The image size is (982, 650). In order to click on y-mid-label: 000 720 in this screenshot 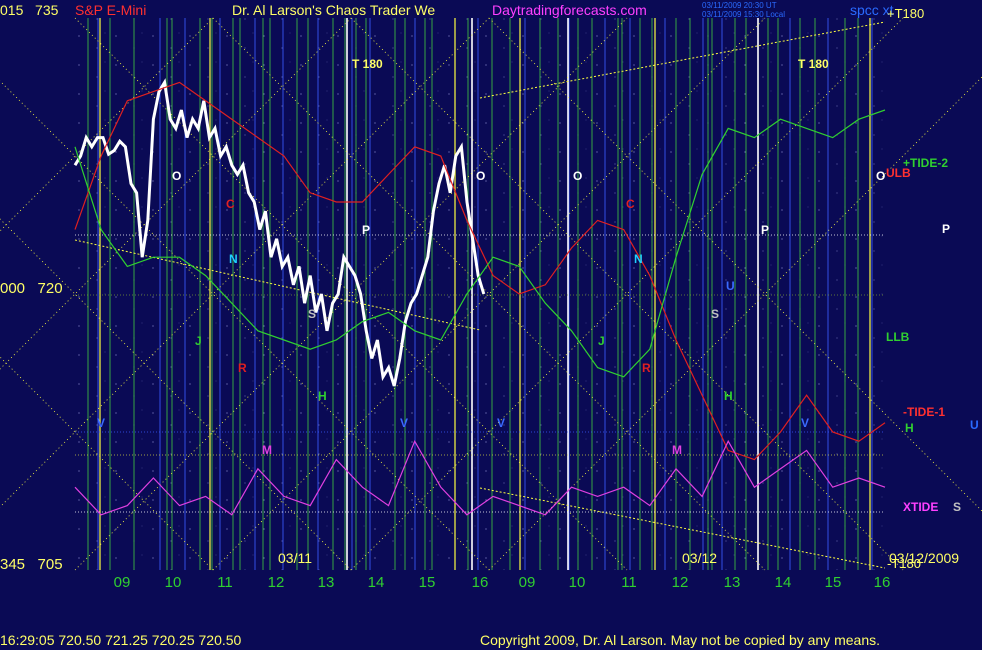, I will do `click(31, 288)`.